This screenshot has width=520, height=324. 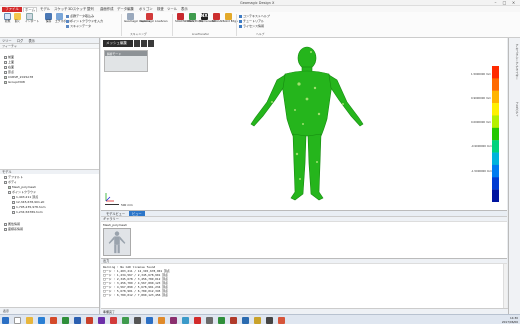 What do you see at coordinates (77, 320) in the screenshot?
I see `word-icon` at bounding box center [77, 320].